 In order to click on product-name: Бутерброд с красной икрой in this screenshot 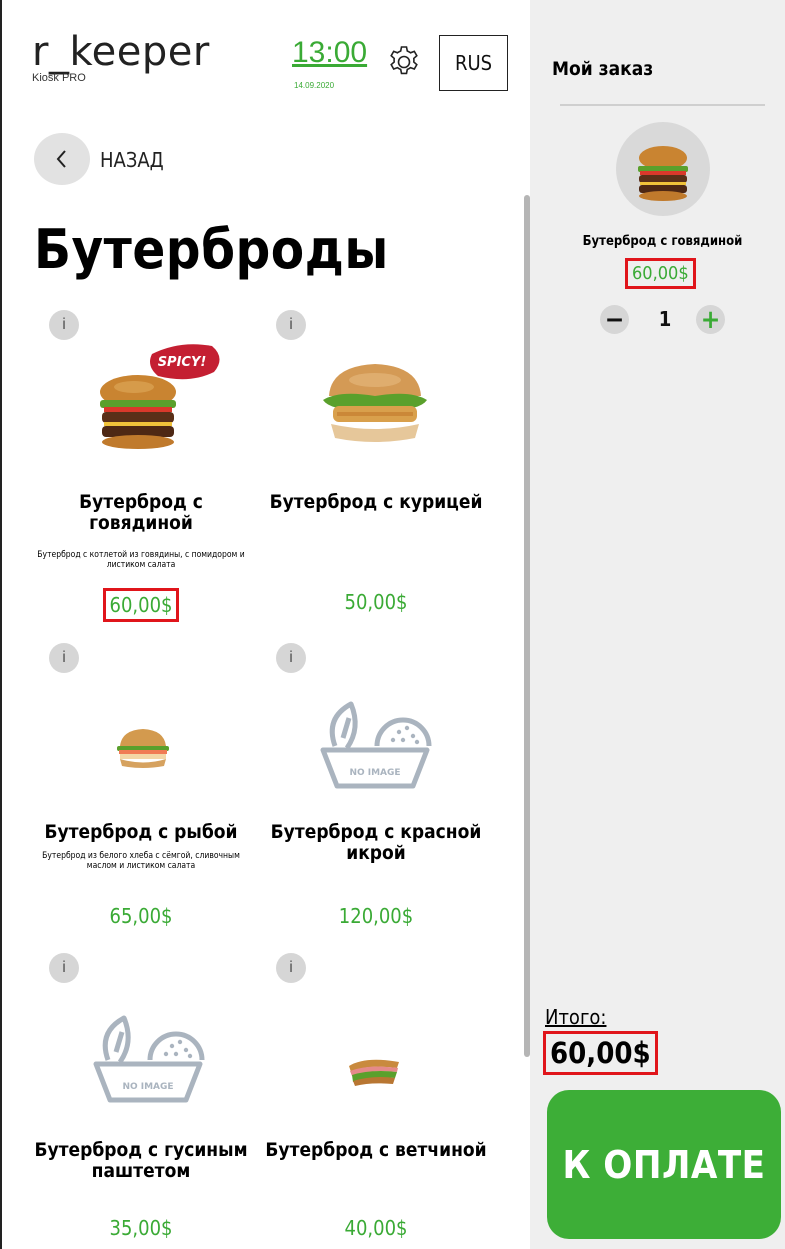, I will do `click(376, 842)`.